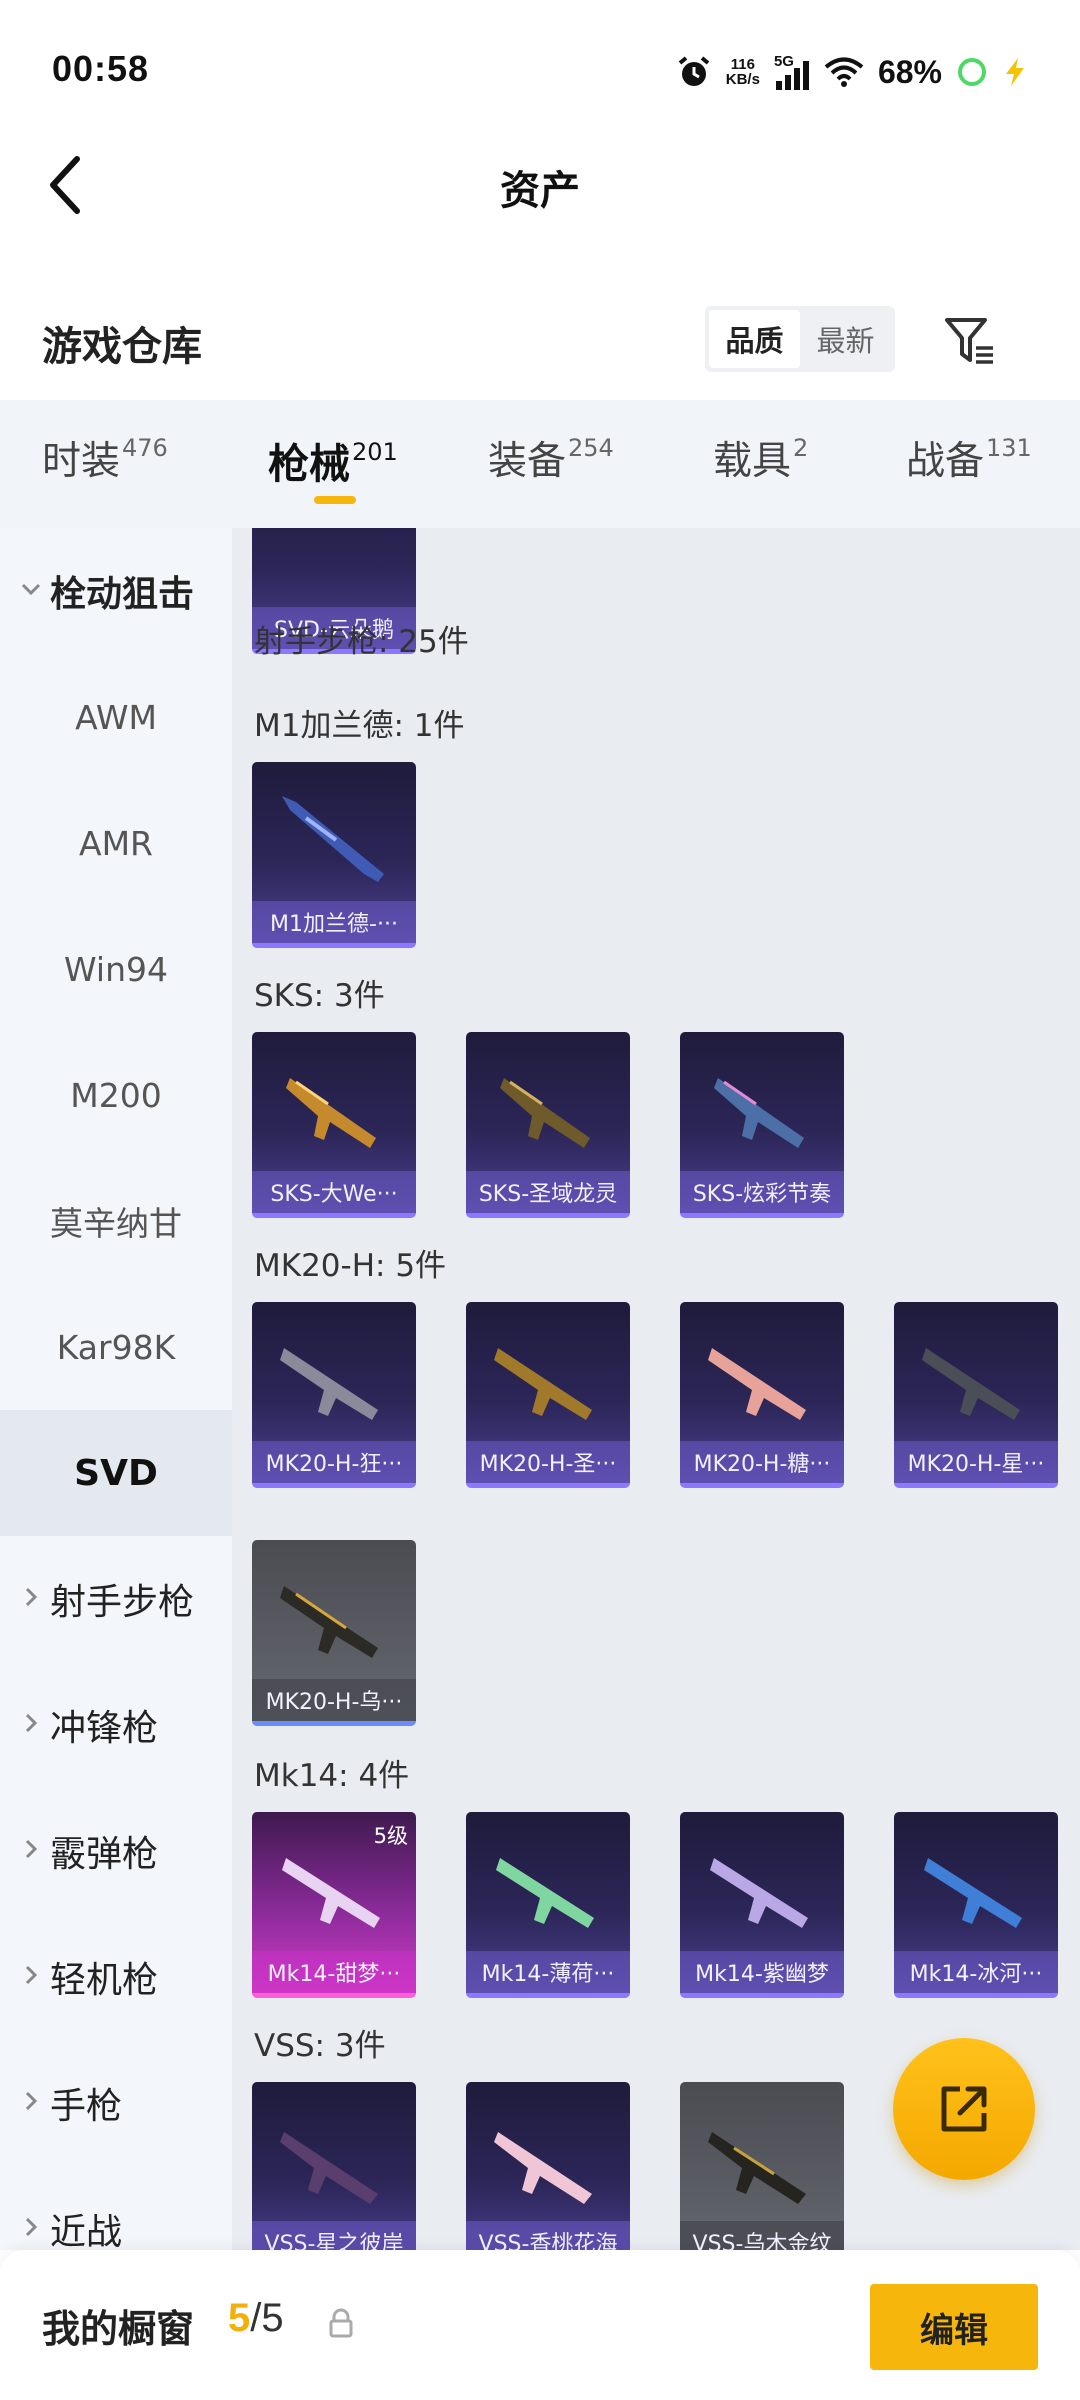  I want to click on warehouse-title: 游戏仓库, so click(122, 347).